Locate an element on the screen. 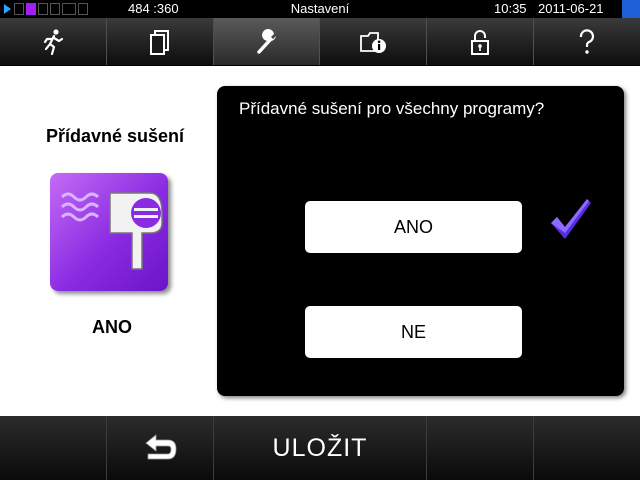 This screenshot has height=480, width=640. bottom-empty-left is located at coordinates (53, 448).